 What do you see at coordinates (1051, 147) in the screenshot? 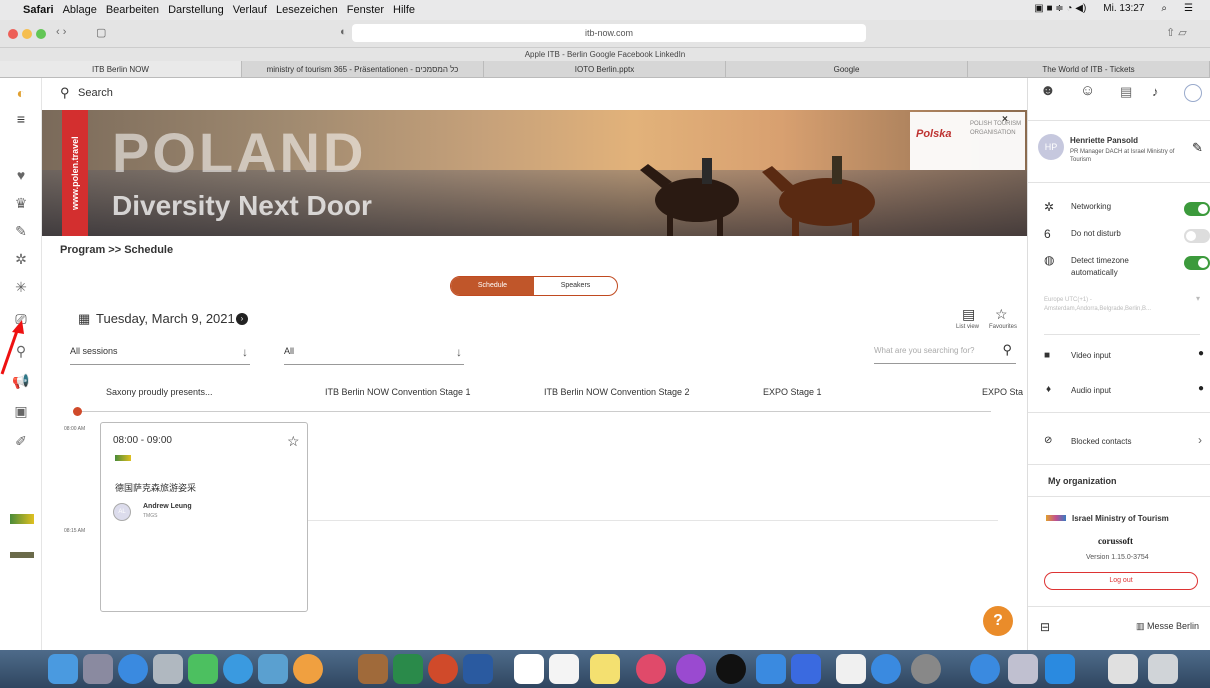
I see `avatar: HP` at bounding box center [1051, 147].